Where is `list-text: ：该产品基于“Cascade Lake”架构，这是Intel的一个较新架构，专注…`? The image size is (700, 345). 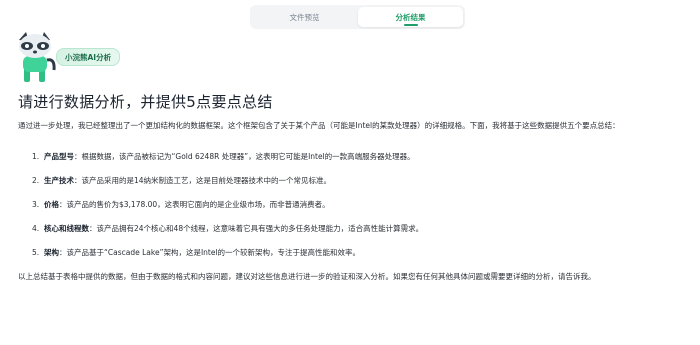 list-text: ：该产品基于“Cascade Lake”架构，这是Intel的一个较新架构，专注… is located at coordinates (210, 252).